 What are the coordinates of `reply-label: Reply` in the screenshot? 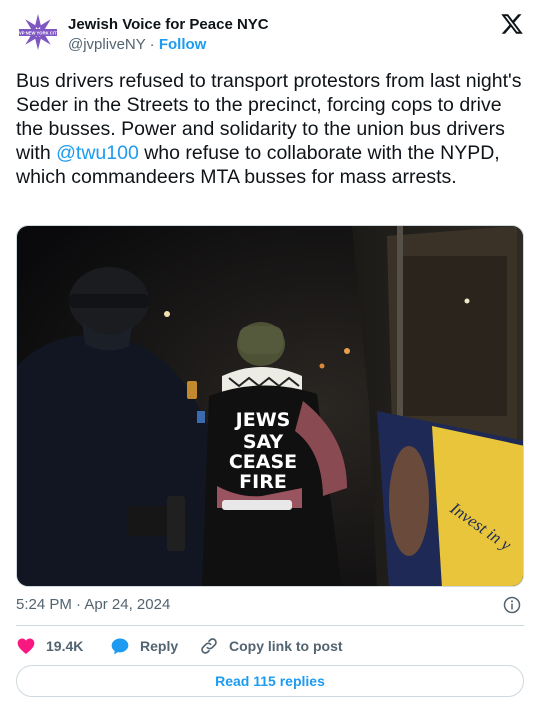 It's located at (159, 646).